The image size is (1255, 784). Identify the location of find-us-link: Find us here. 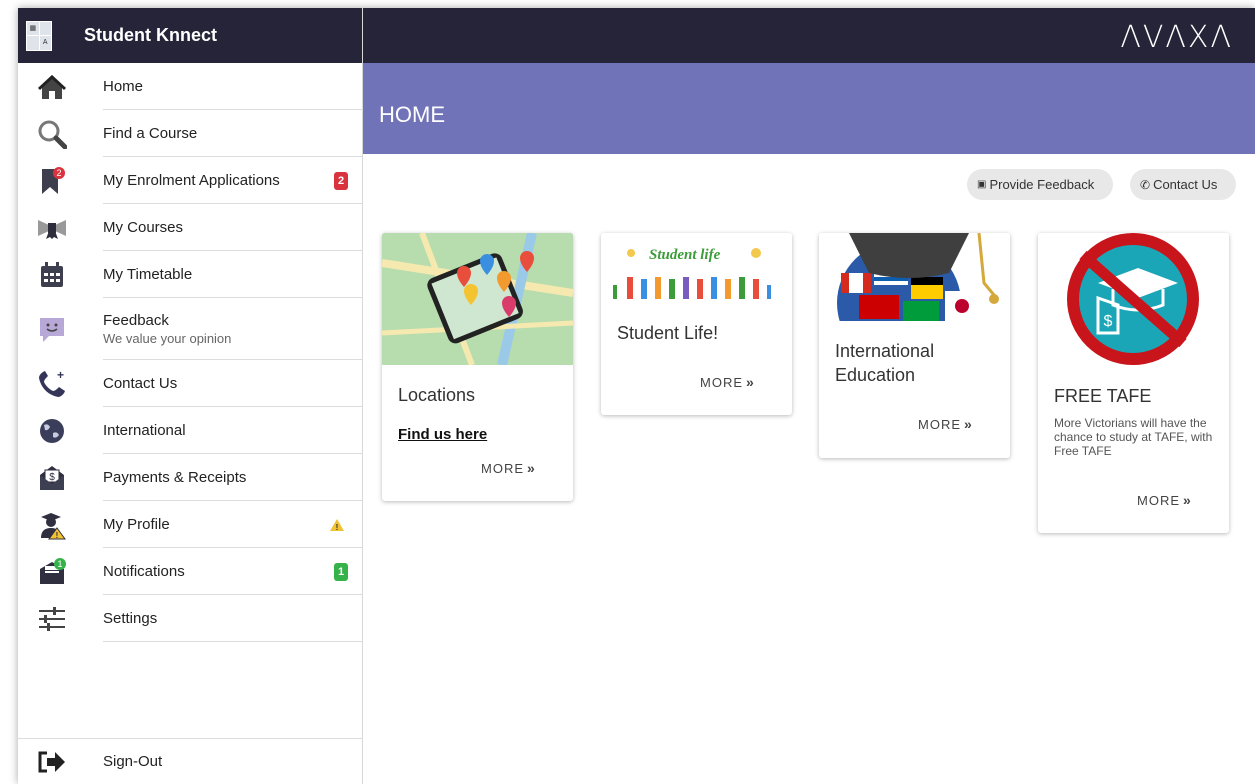
(442, 434).